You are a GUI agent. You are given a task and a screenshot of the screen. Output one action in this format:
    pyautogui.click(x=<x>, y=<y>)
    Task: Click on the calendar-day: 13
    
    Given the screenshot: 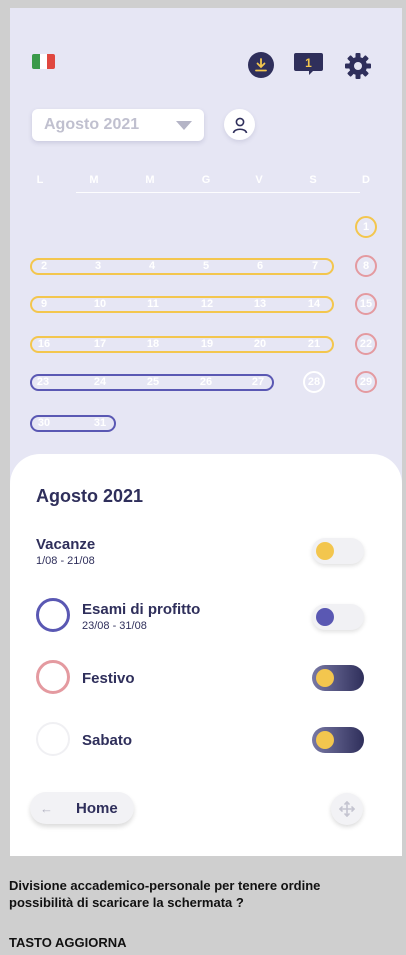 What is the action you would take?
    pyautogui.click(x=260, y=304)
    